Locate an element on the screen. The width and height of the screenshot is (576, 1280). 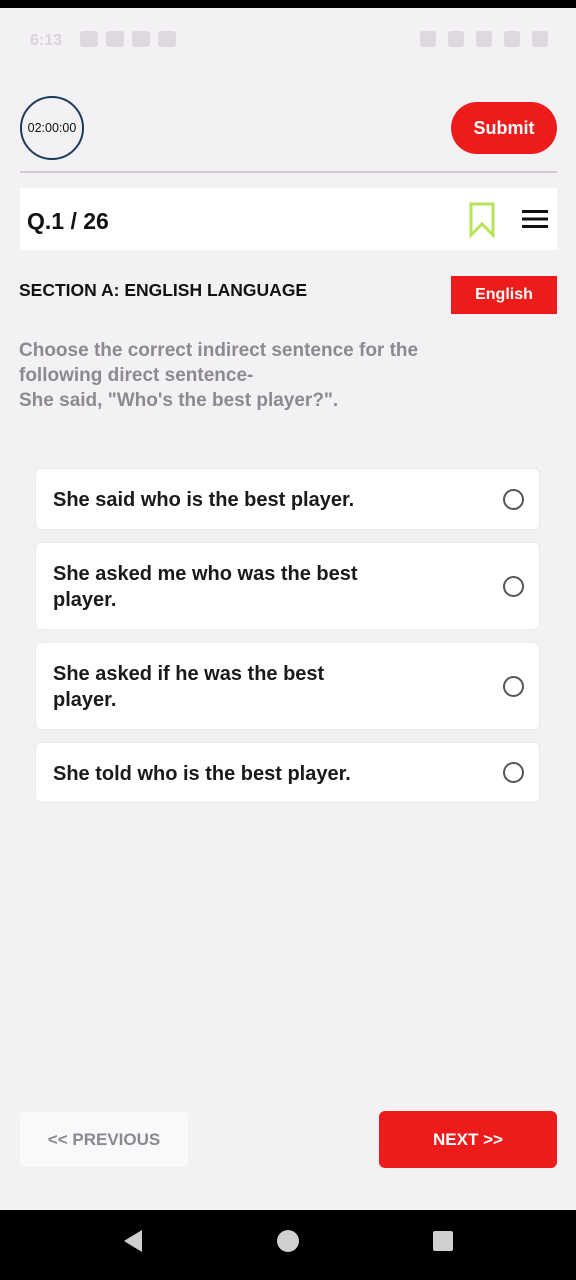
option-1: She said who is the best player. is located at coordinates (287, 499).